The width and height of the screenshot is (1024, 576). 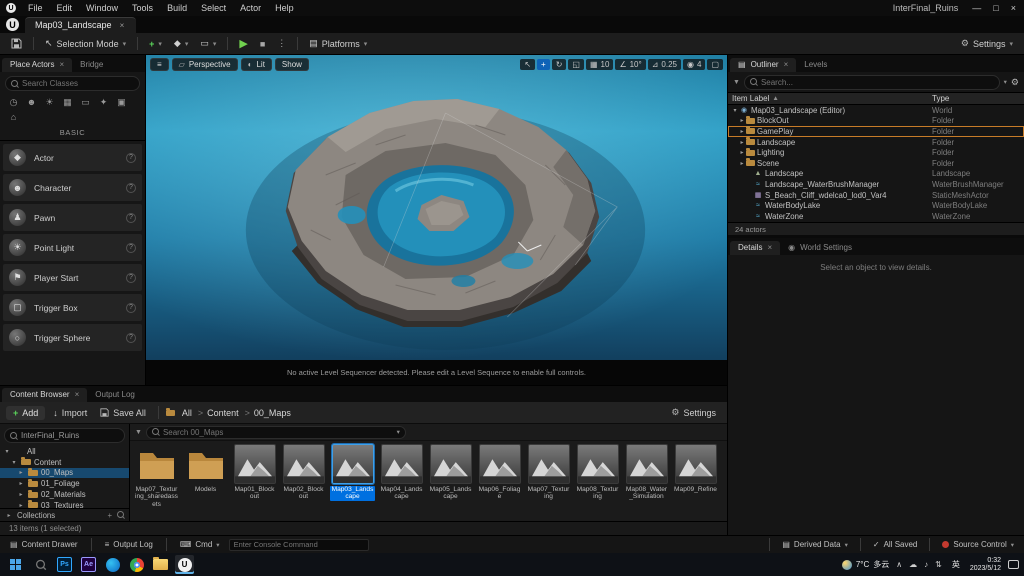 I want to click on menu-item: Build, so click(x=177, y=8).